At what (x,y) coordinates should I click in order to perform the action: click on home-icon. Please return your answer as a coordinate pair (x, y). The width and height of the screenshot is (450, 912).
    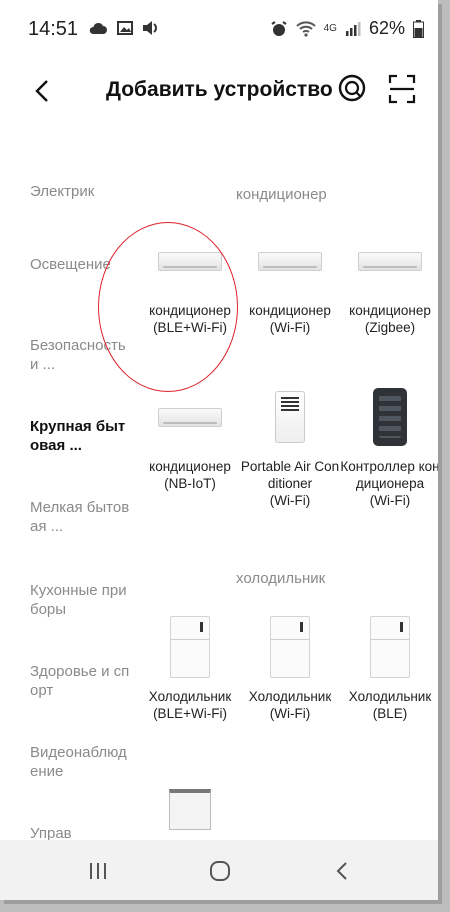
    Looking at the image, I should click on (220, 871).